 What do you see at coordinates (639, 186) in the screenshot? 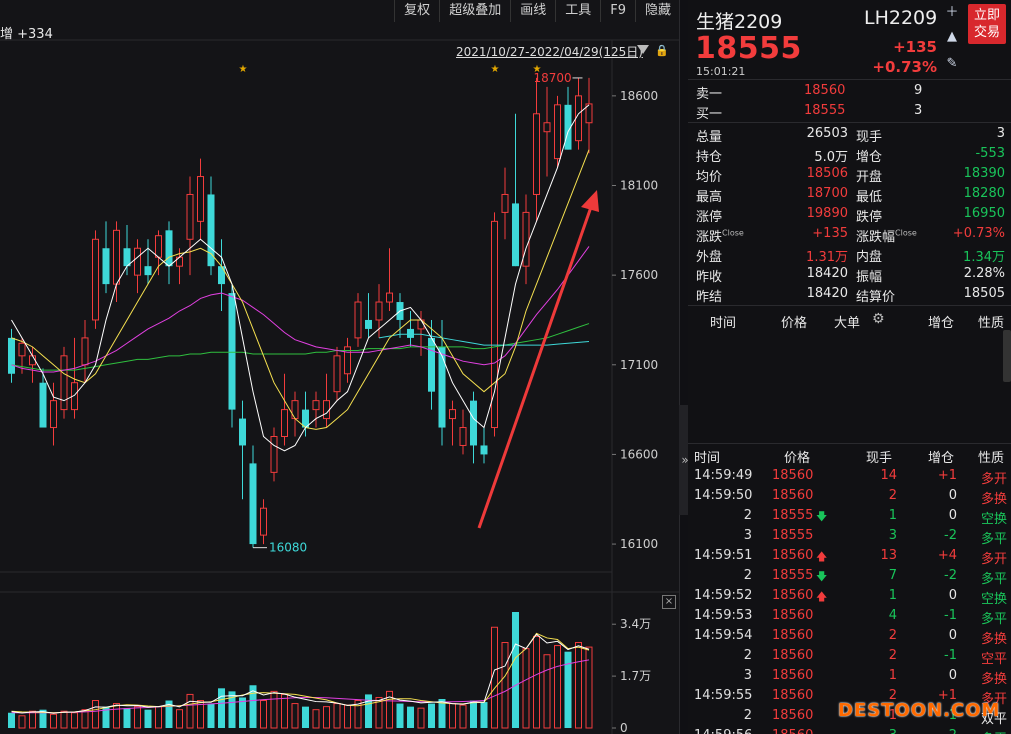
I see `price-axis-label: 18100` at bounding box center [639, 186].